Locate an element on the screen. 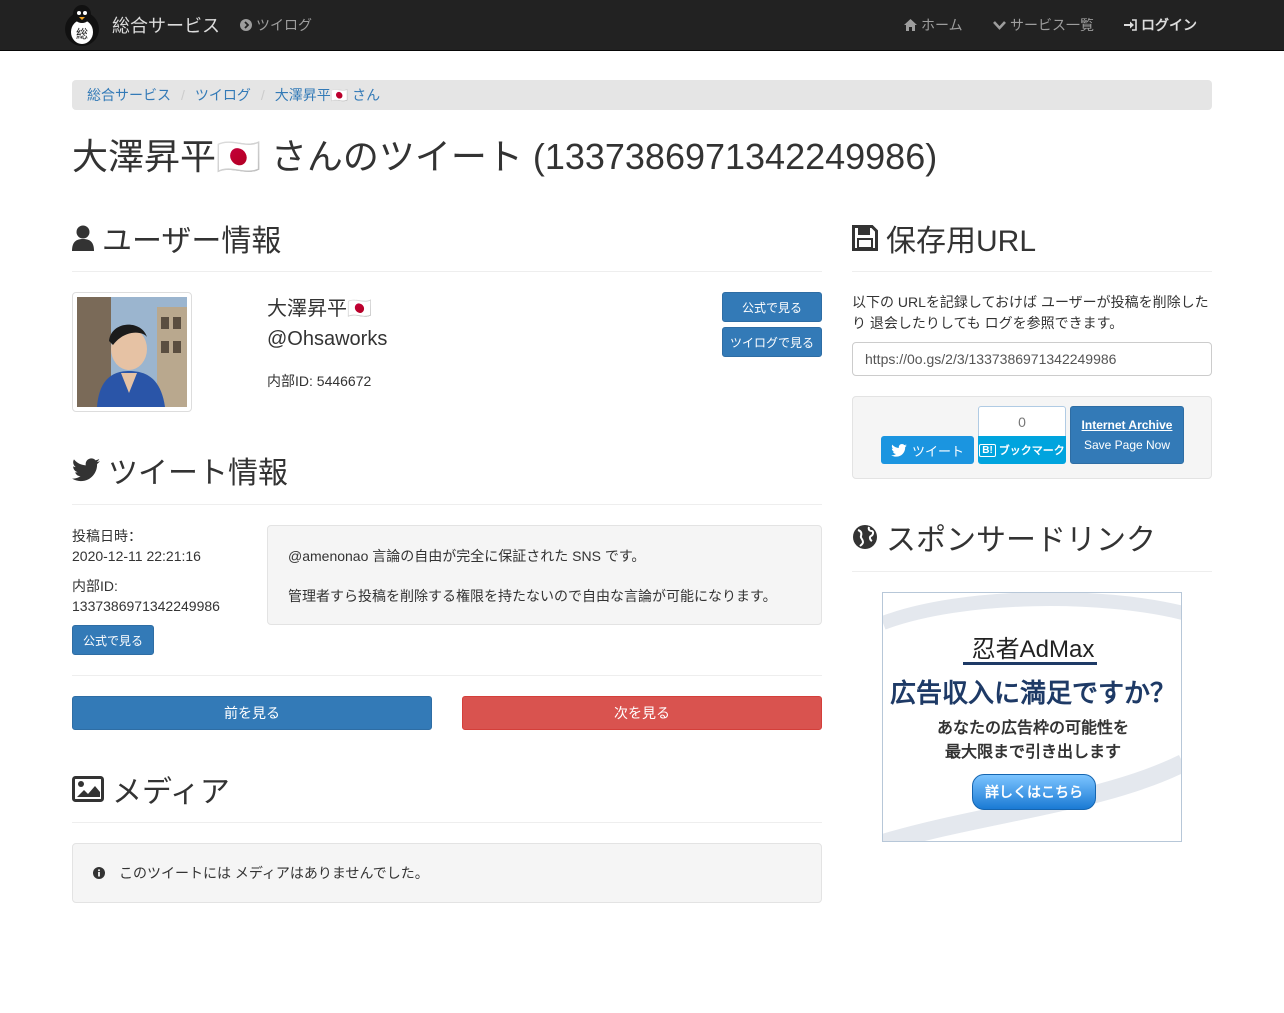  nav-home-label: ホーム is located at coordinates (942, 25).